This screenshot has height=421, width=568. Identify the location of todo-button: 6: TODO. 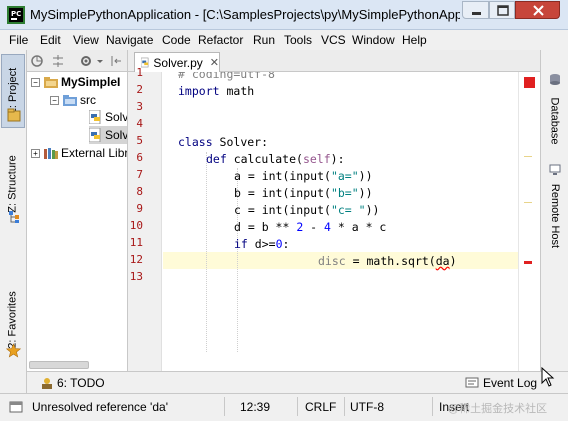
(72, 383).